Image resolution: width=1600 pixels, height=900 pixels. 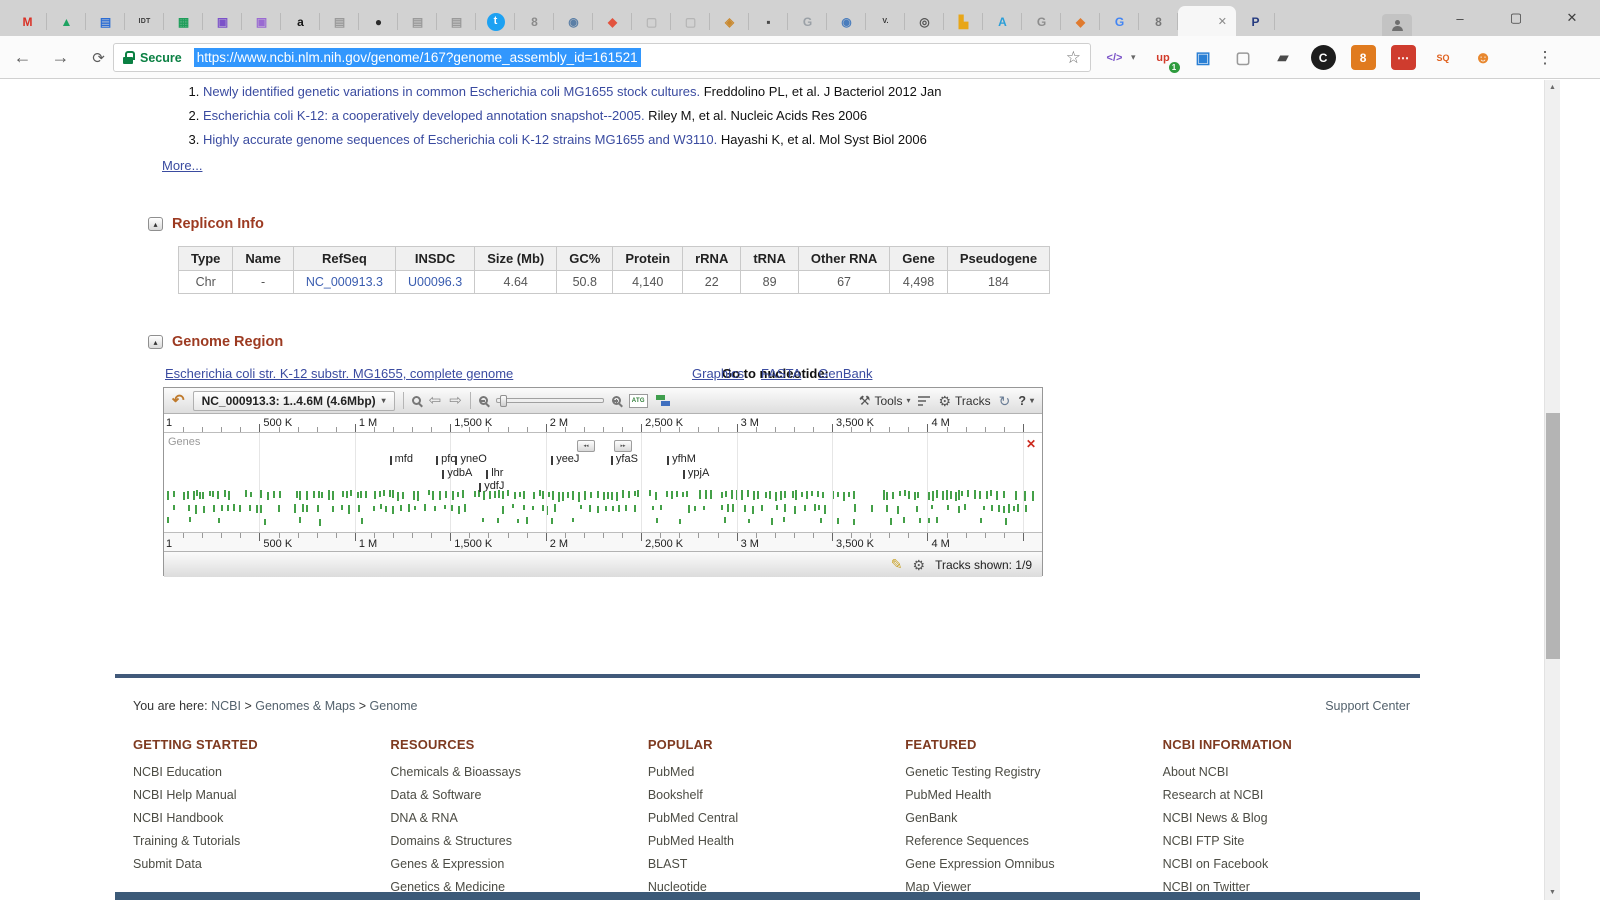 What do you see at coordinates (1516, 18) in the screenshot?
I see `maximize-button: ▢` at bounding box center [1516, 18].